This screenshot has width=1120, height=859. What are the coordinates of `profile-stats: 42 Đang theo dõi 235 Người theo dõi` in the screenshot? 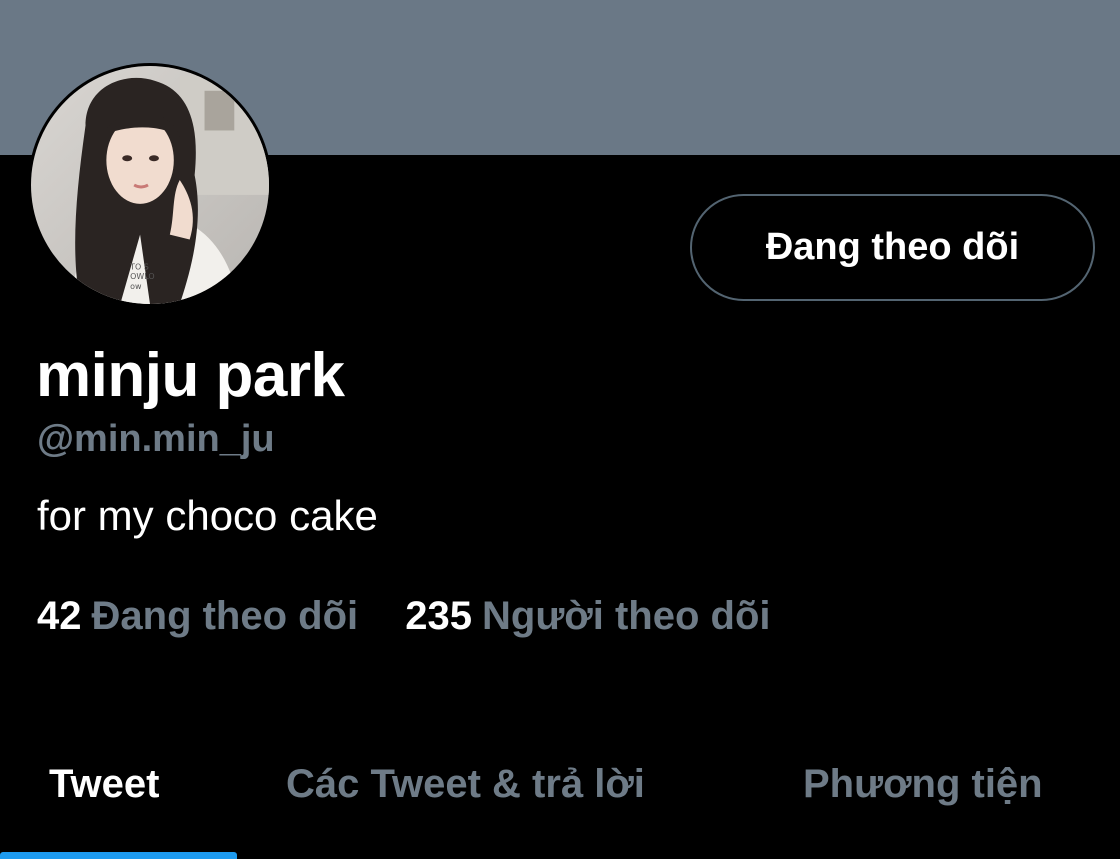 It's located at (422, 616).